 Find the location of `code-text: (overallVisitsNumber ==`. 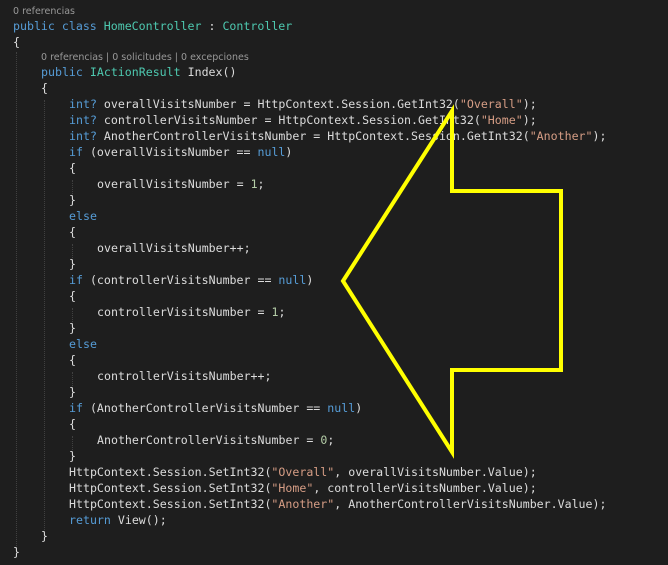

code-text: (overallVisitsNumber == is located at coordinates (170, 152).